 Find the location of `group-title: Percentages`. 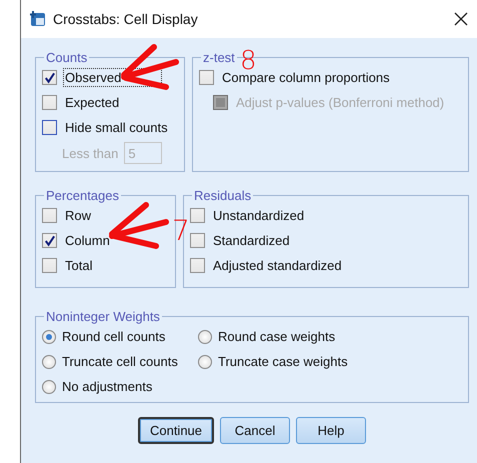

group-title: Percentages is located at coordinates (82, 195).